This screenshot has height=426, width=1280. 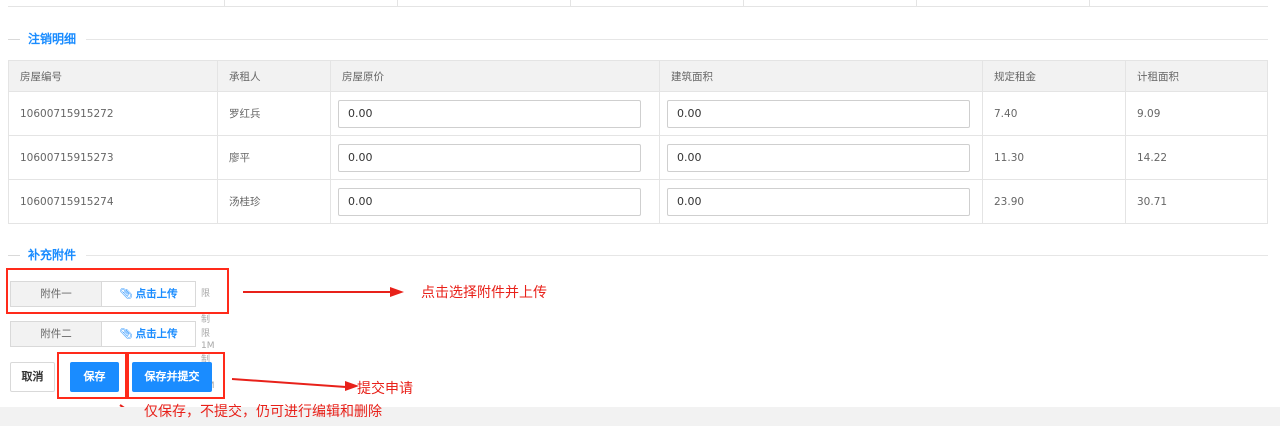 I want to click on previous-table-bottom-edge, so click(x=638, y=3).